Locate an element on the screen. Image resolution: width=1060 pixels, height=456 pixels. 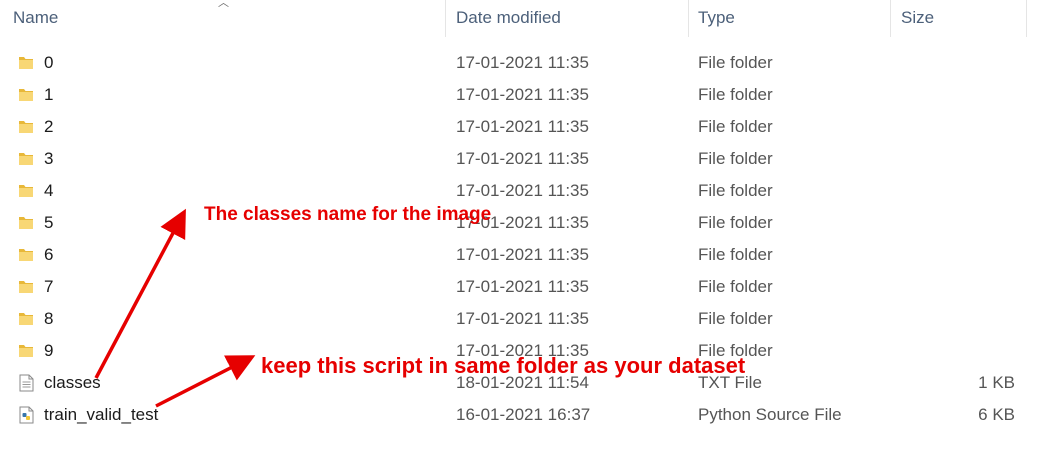
arrow-to-script-note is located at coordinates (205, 381).